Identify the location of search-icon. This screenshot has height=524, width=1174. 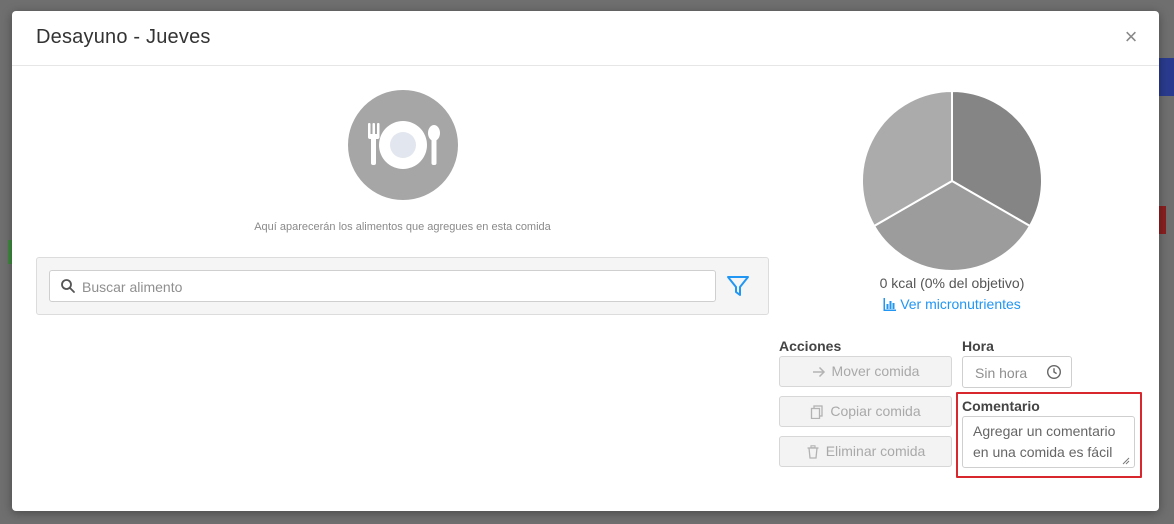
(68, 286).